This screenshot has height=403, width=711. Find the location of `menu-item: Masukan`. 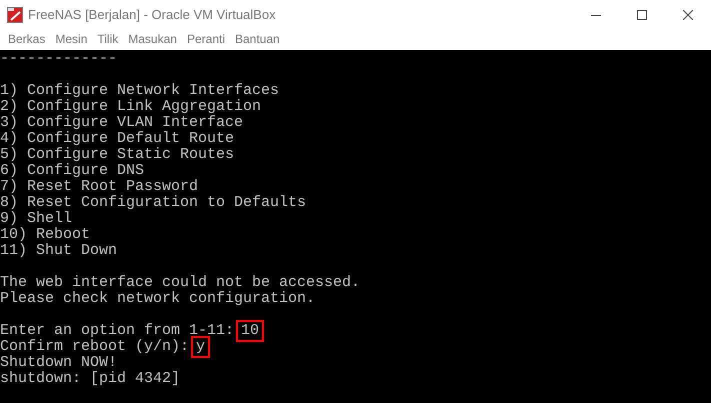

menu-item: Masukan is located at coordinates (152, 39).